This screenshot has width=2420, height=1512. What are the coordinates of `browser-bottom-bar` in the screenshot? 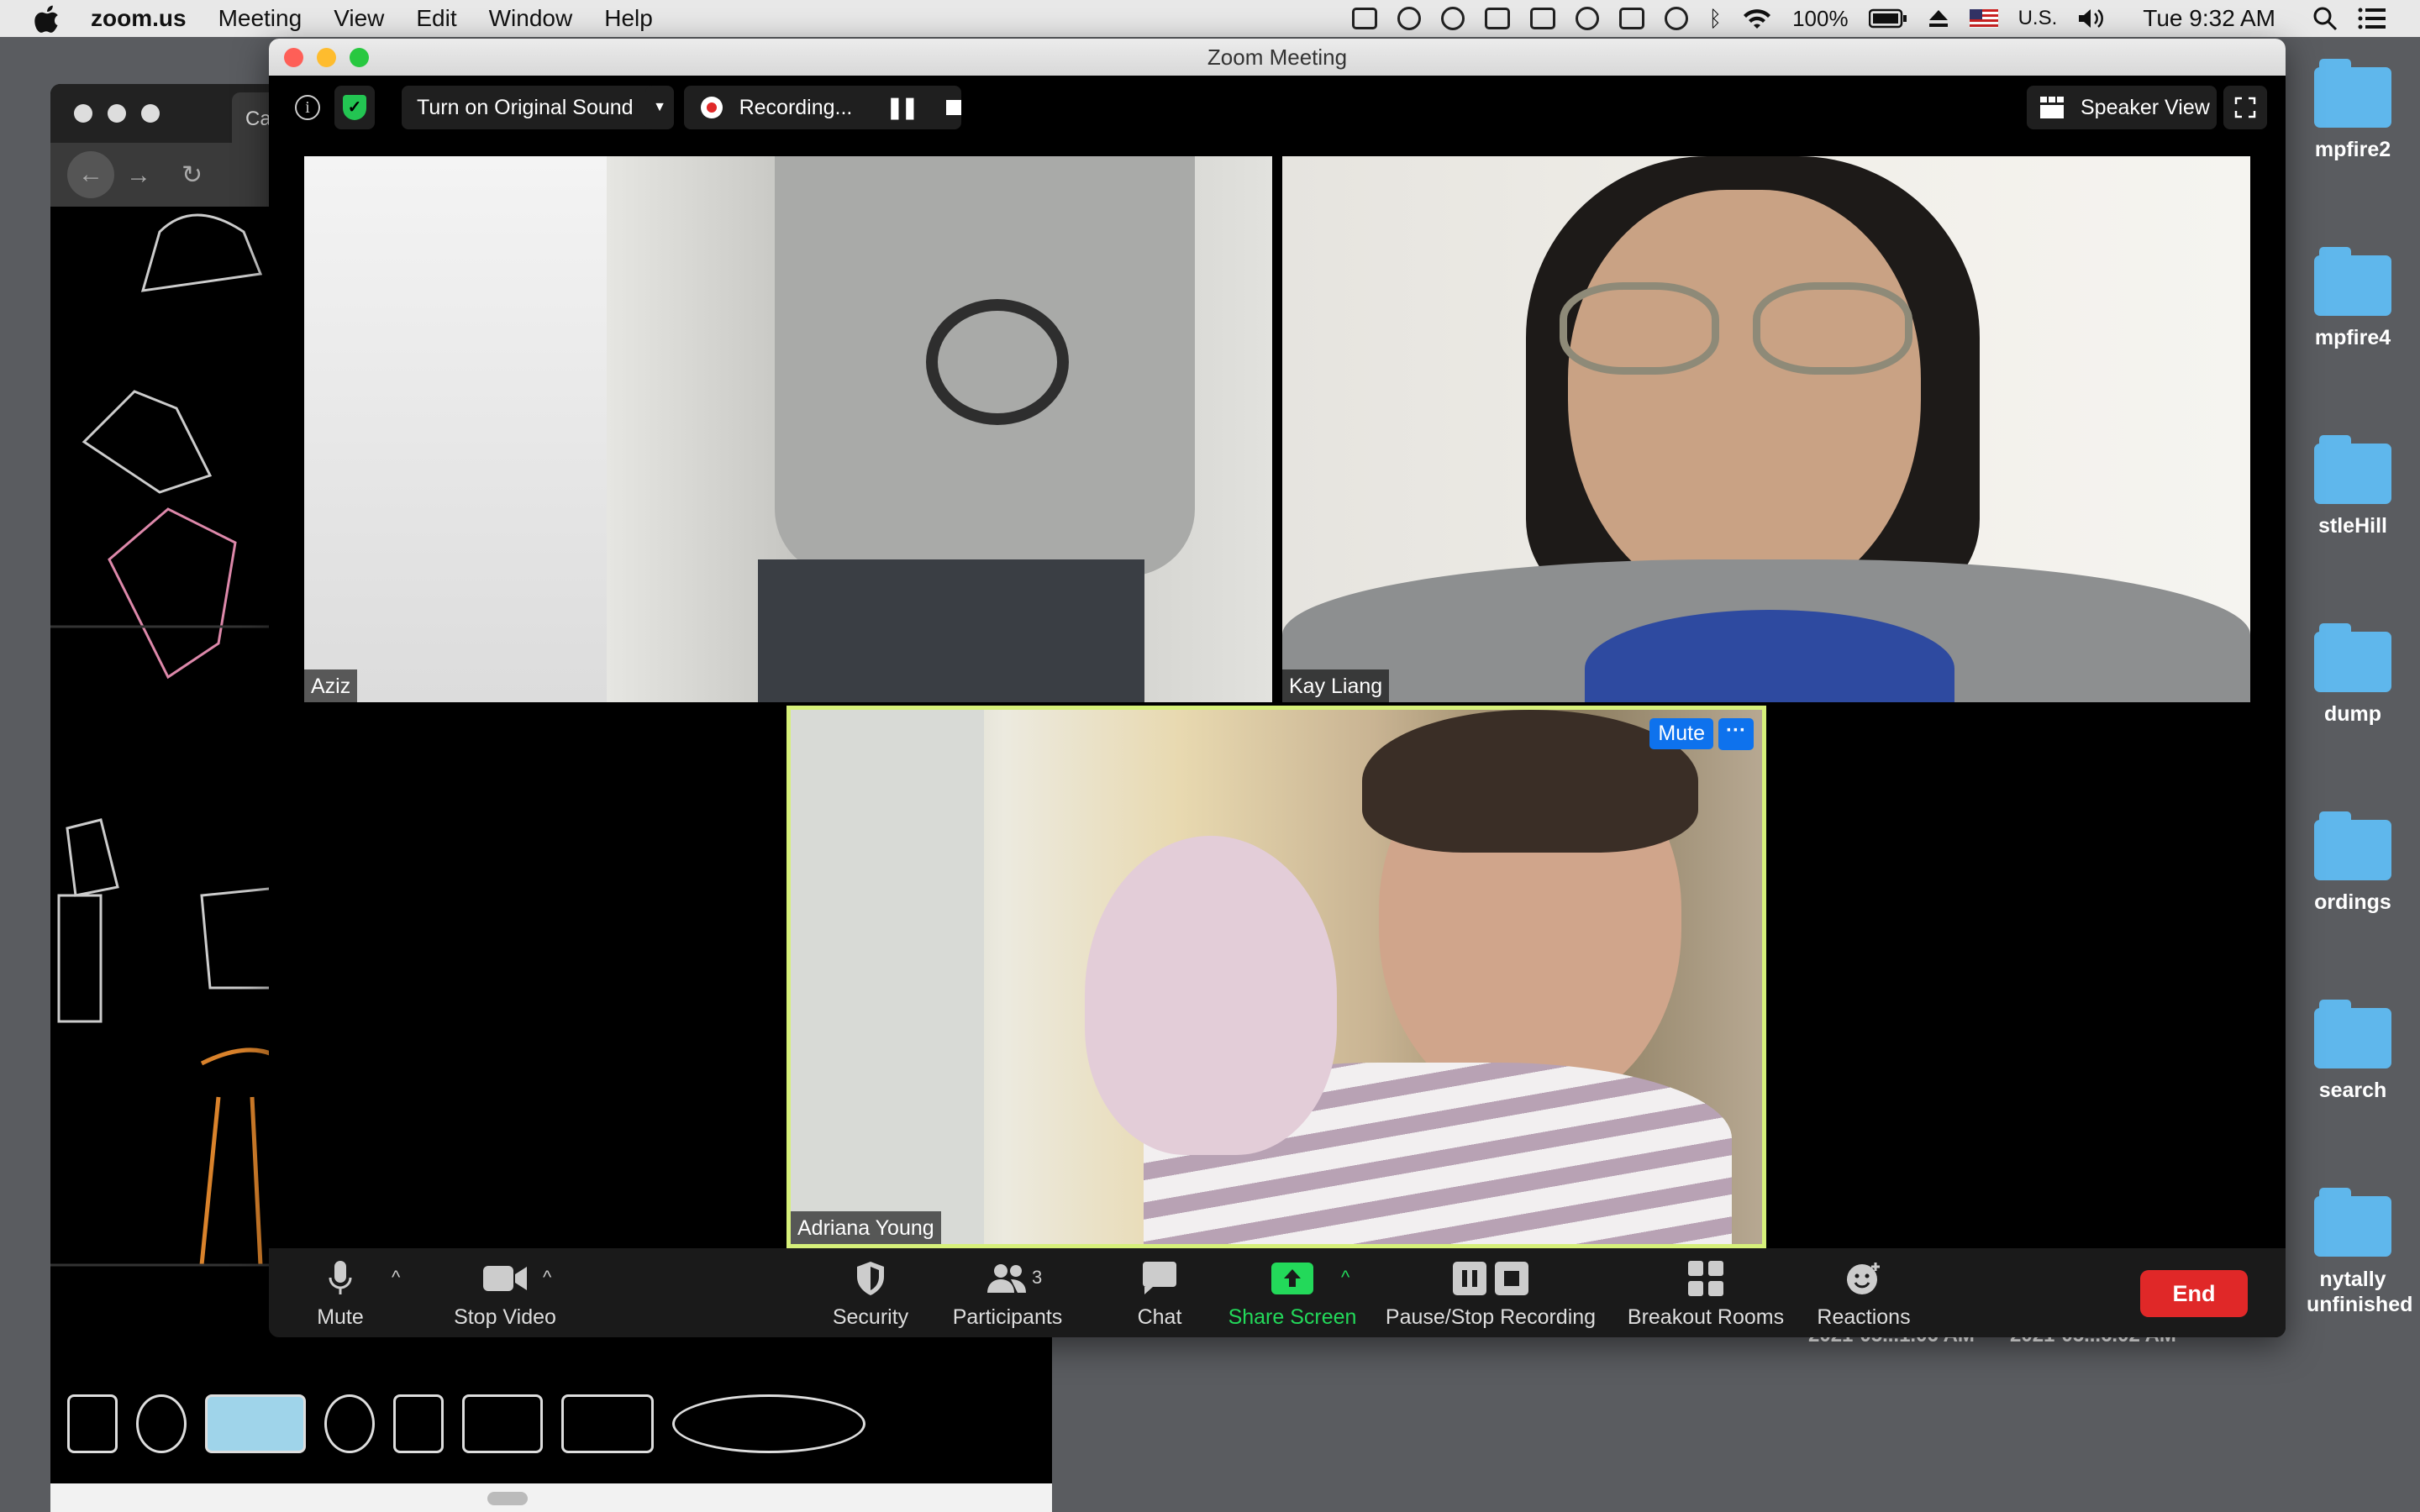 It's located at (551, 1497).